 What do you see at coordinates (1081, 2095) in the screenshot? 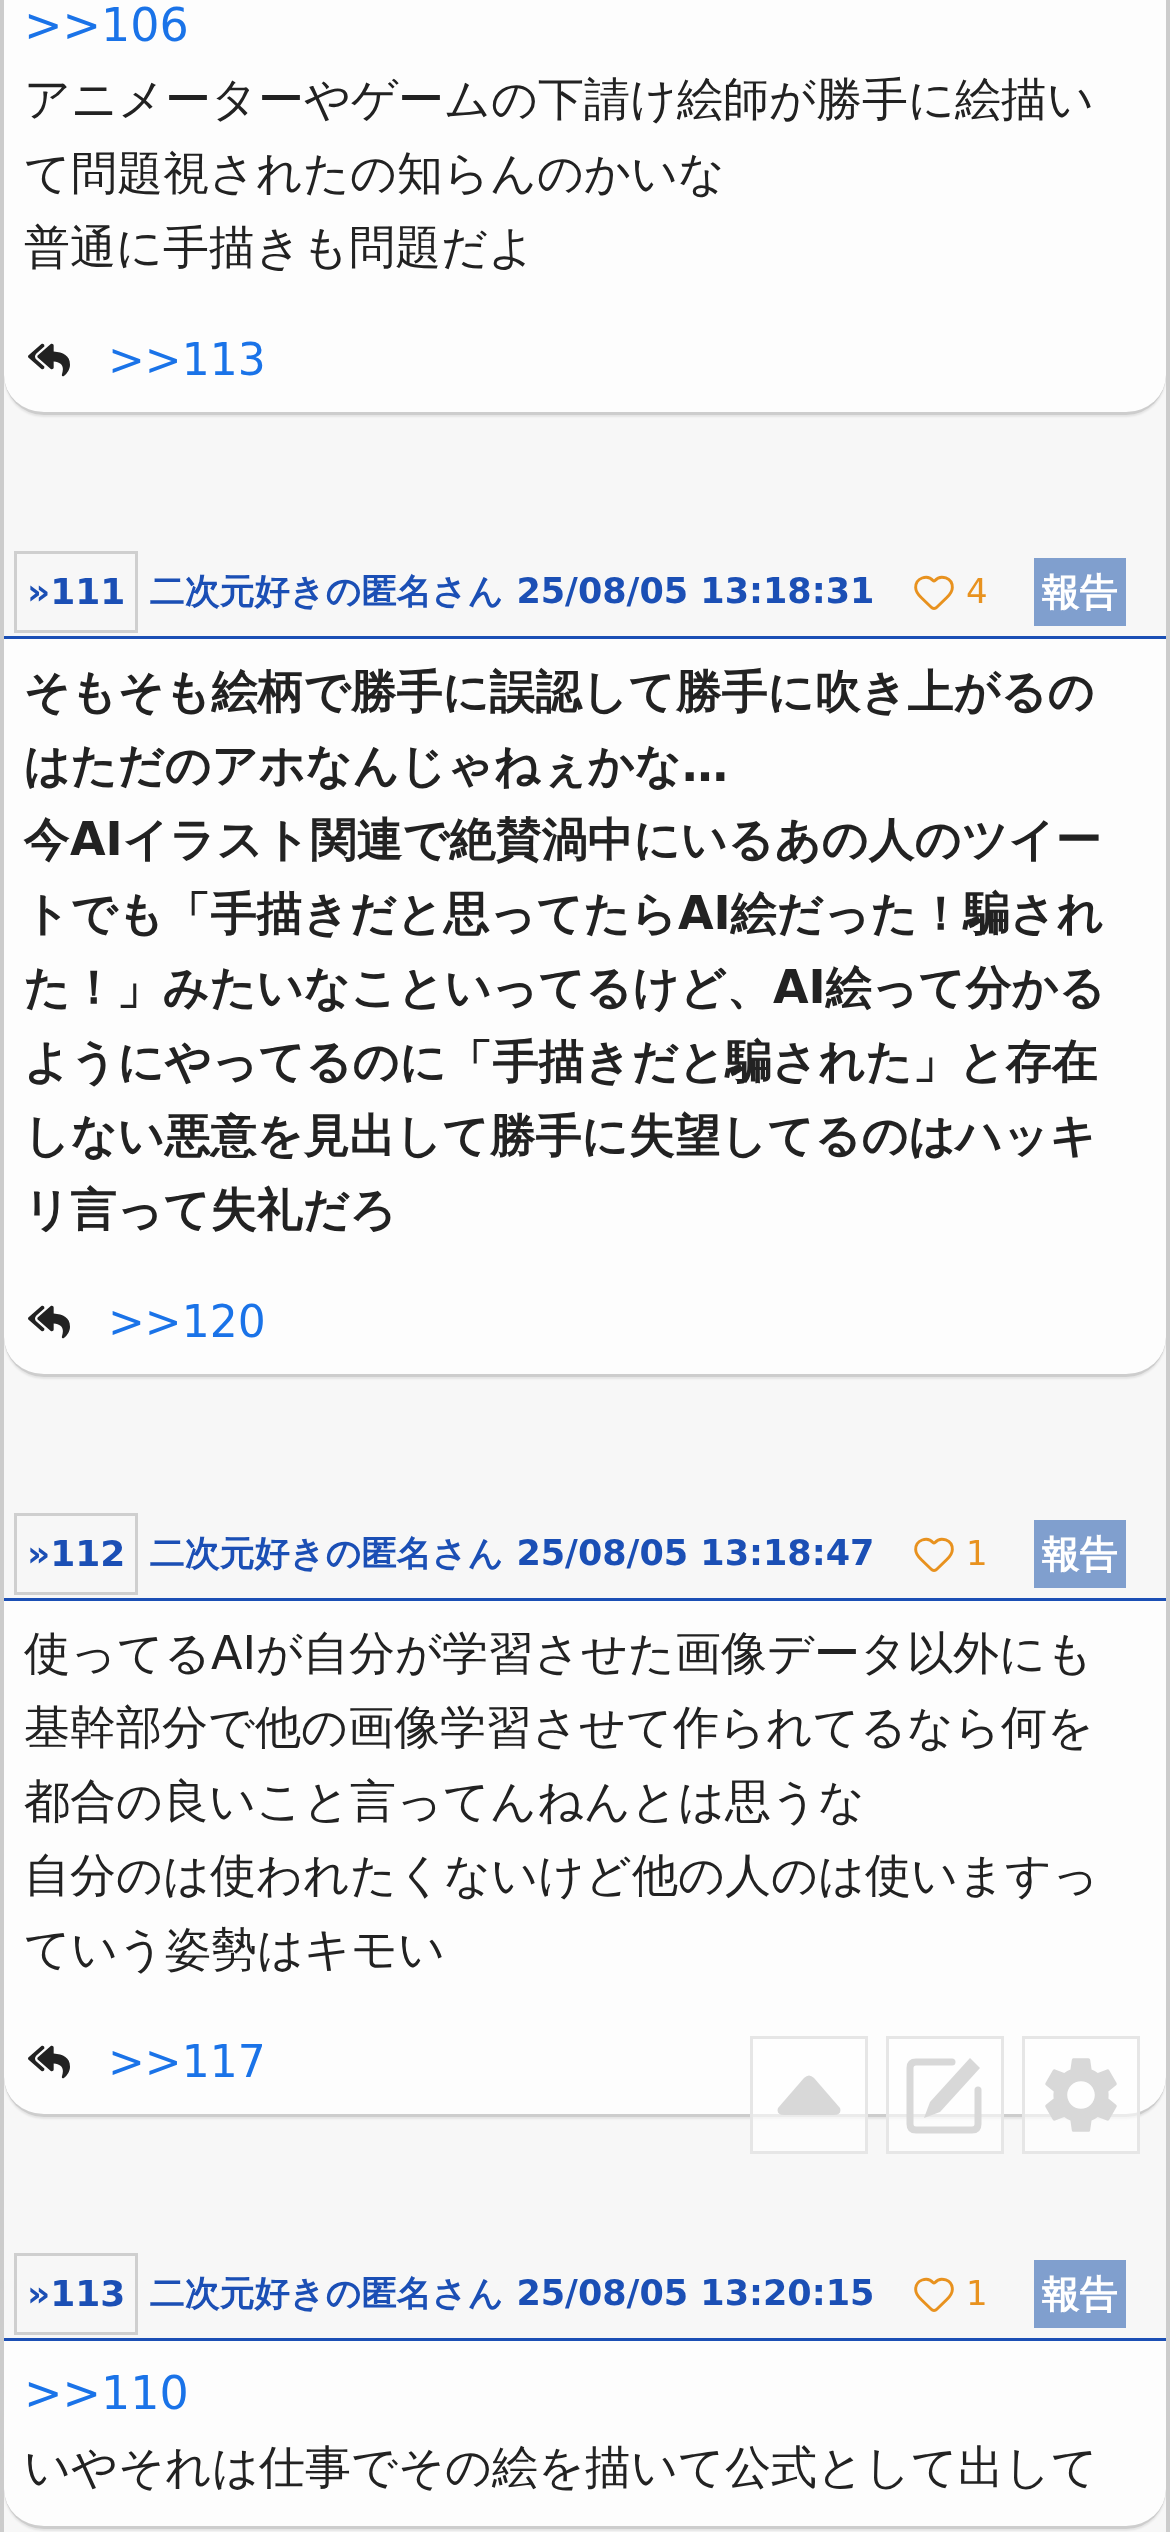
I see `settings-button` at bounding box center [1081, 2095].